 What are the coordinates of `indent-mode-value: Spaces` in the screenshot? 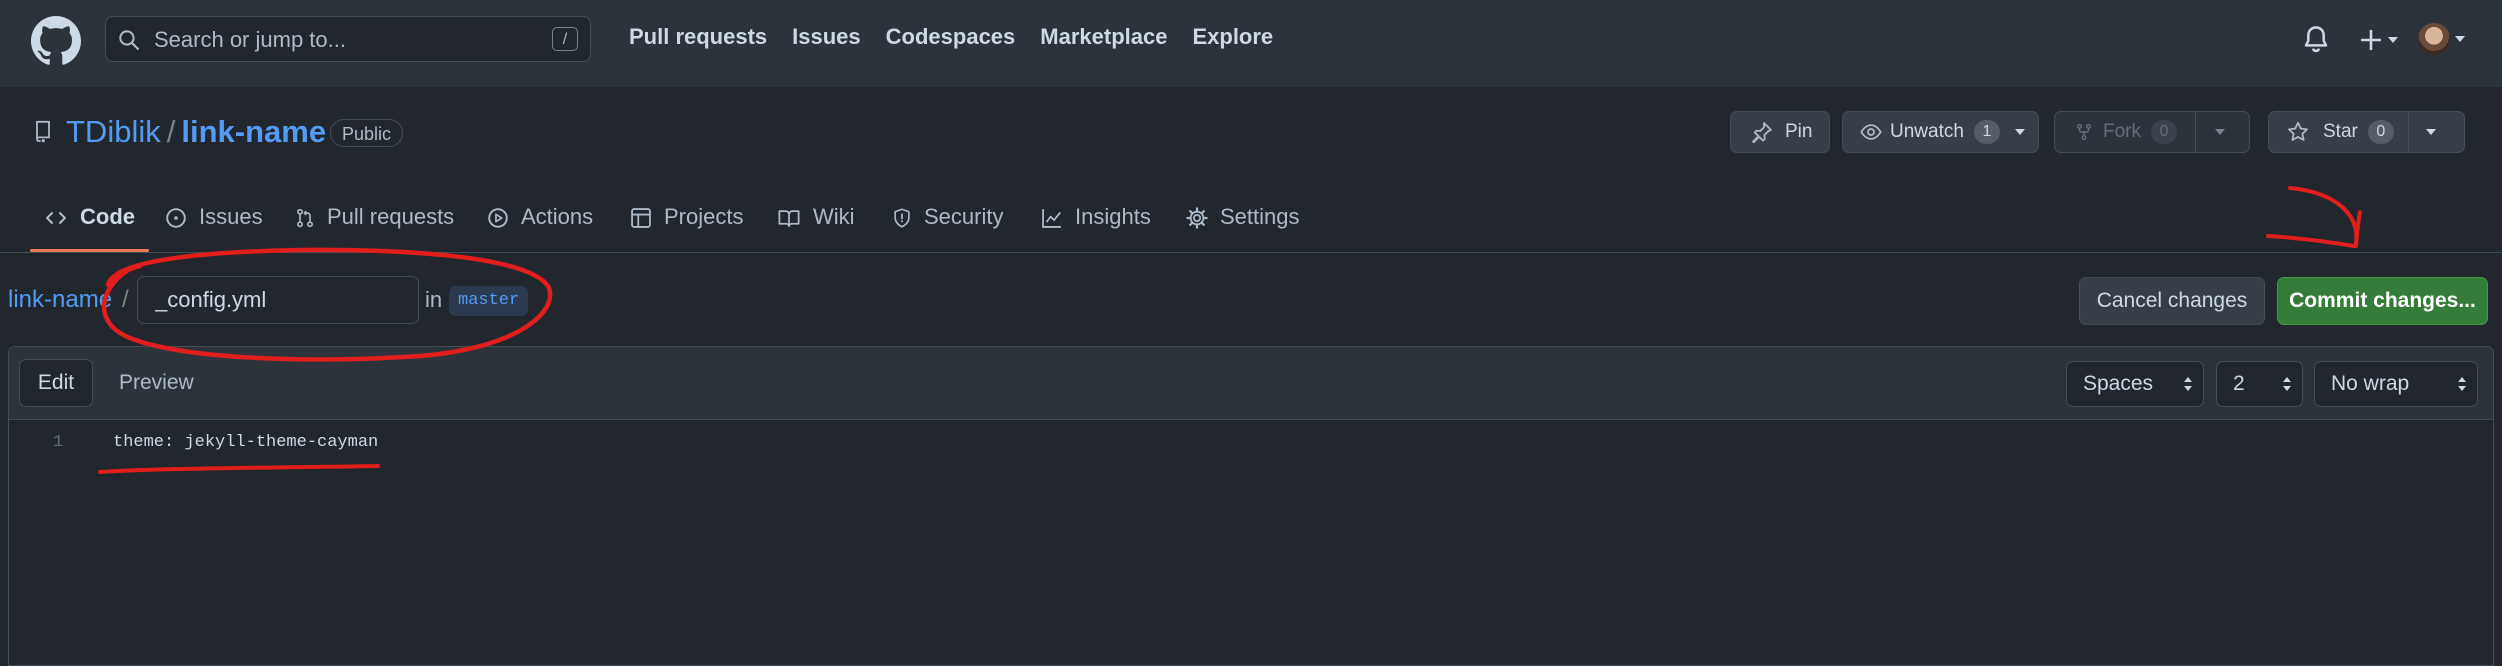 It's located at (2118, 383).